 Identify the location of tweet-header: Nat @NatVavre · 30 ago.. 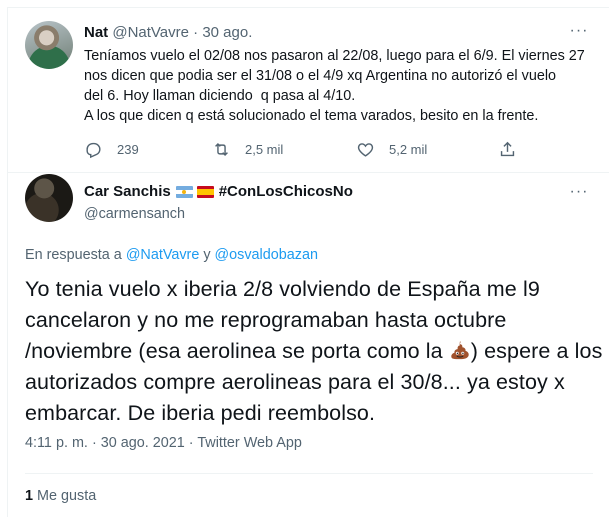
(168, 33).